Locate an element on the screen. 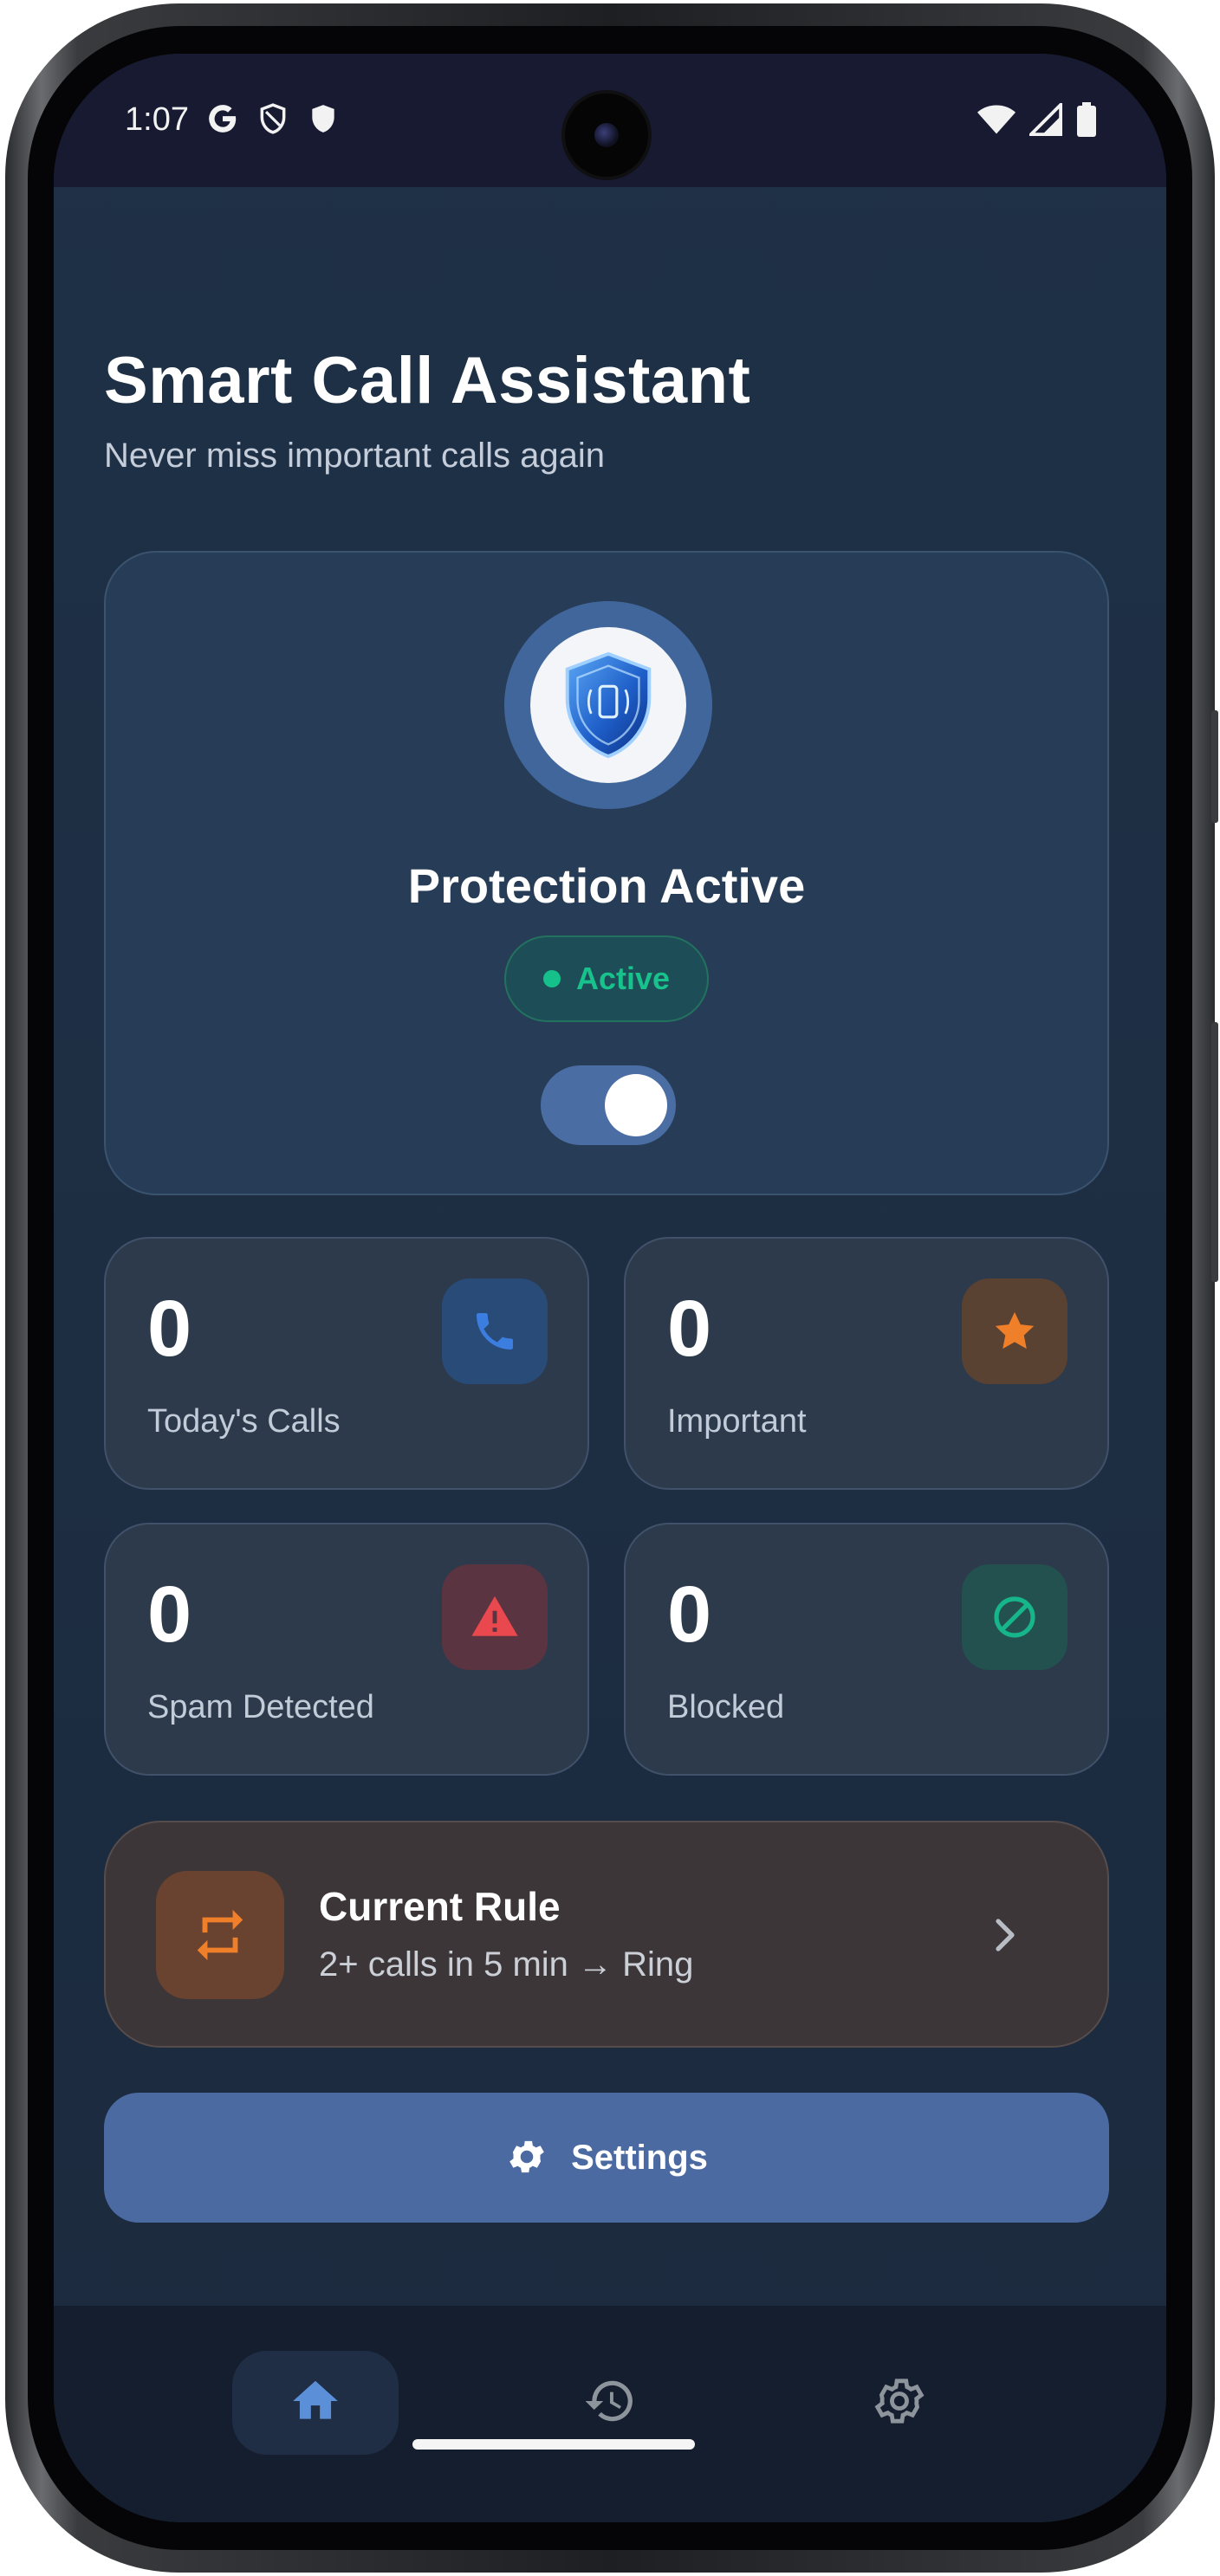 The width and height of the screenshot is (1220, 2576). shield-badge is located at coordinates (608, 705).